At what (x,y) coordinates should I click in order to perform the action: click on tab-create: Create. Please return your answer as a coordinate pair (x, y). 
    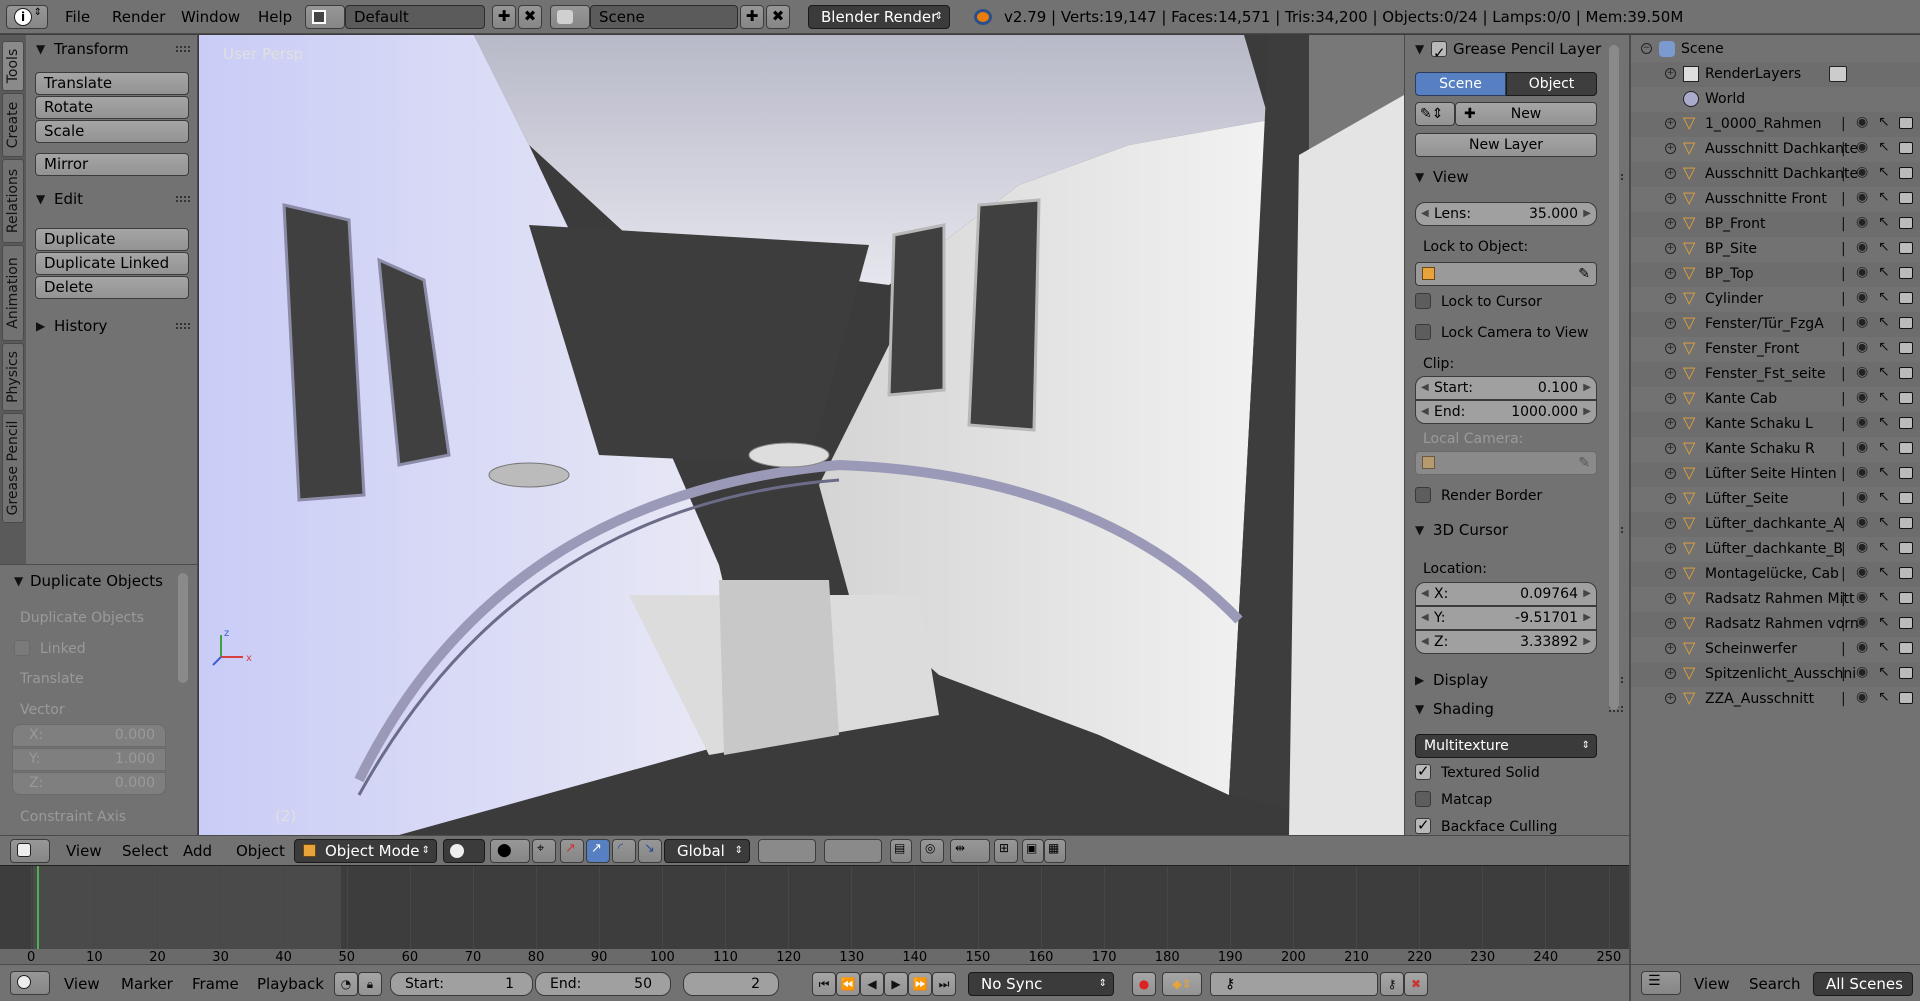
    Looking at the image, I should click on (13, 125).